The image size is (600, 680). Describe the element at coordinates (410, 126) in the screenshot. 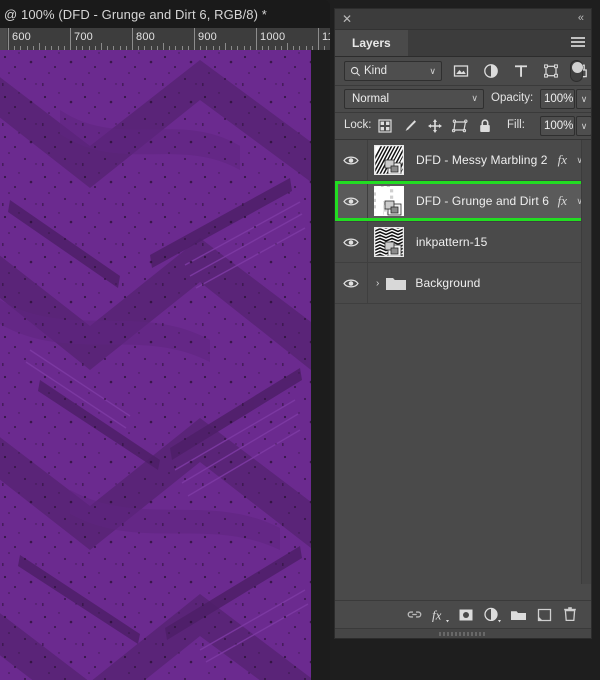

I see `lock-image-pixels-icon` at that location.